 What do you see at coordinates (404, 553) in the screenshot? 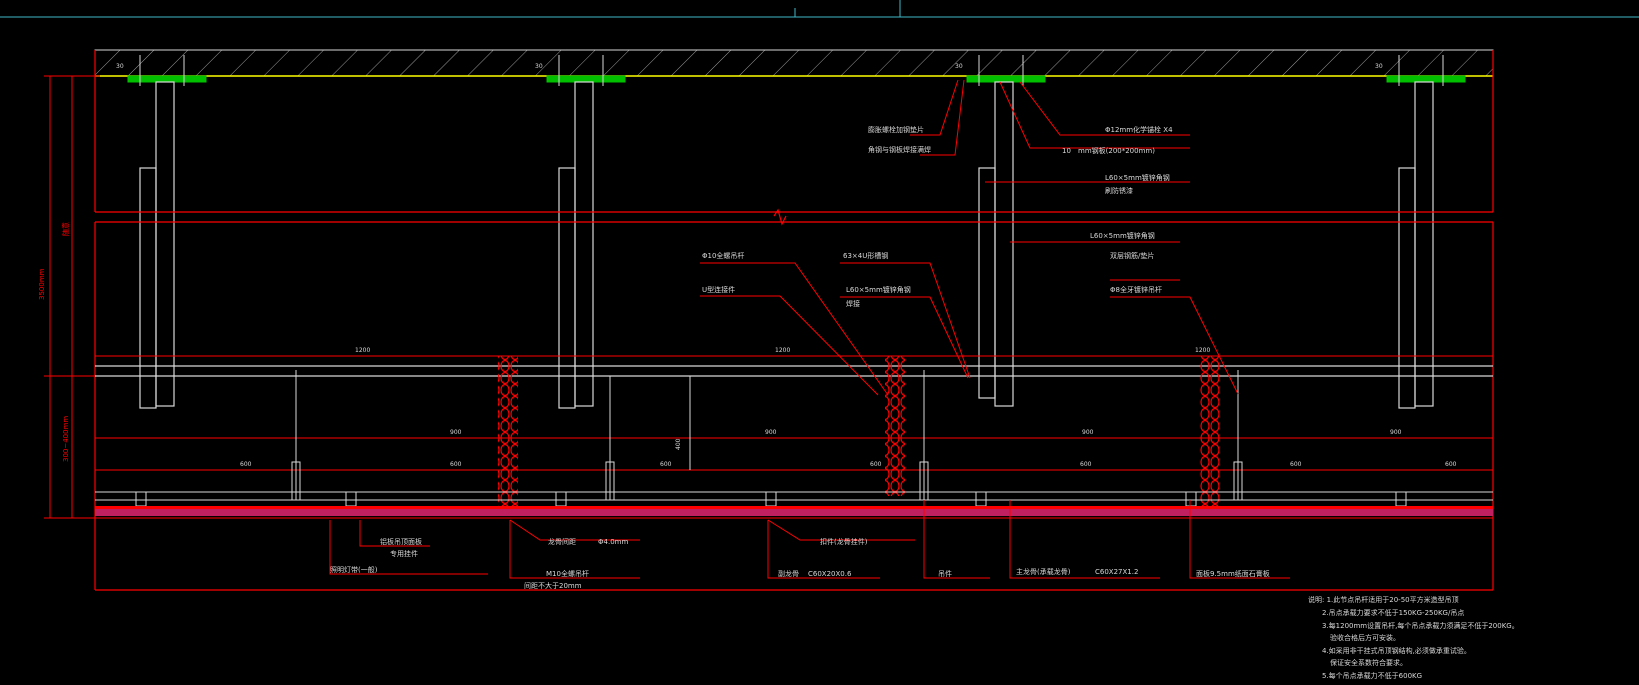
I see `label-hanger-piece: 专用挂件` at bounding box center [404, 553].